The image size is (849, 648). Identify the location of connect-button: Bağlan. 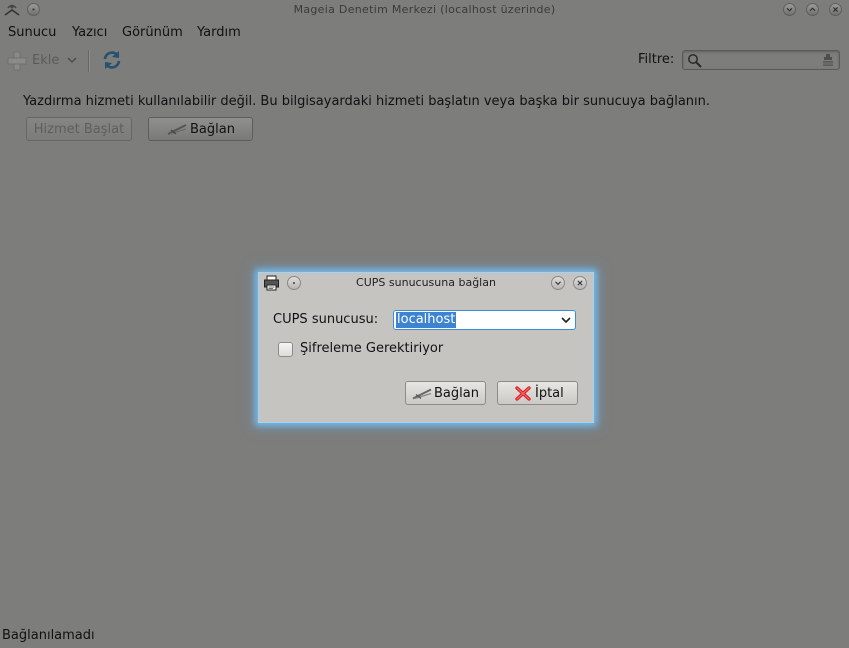
(200, 129).